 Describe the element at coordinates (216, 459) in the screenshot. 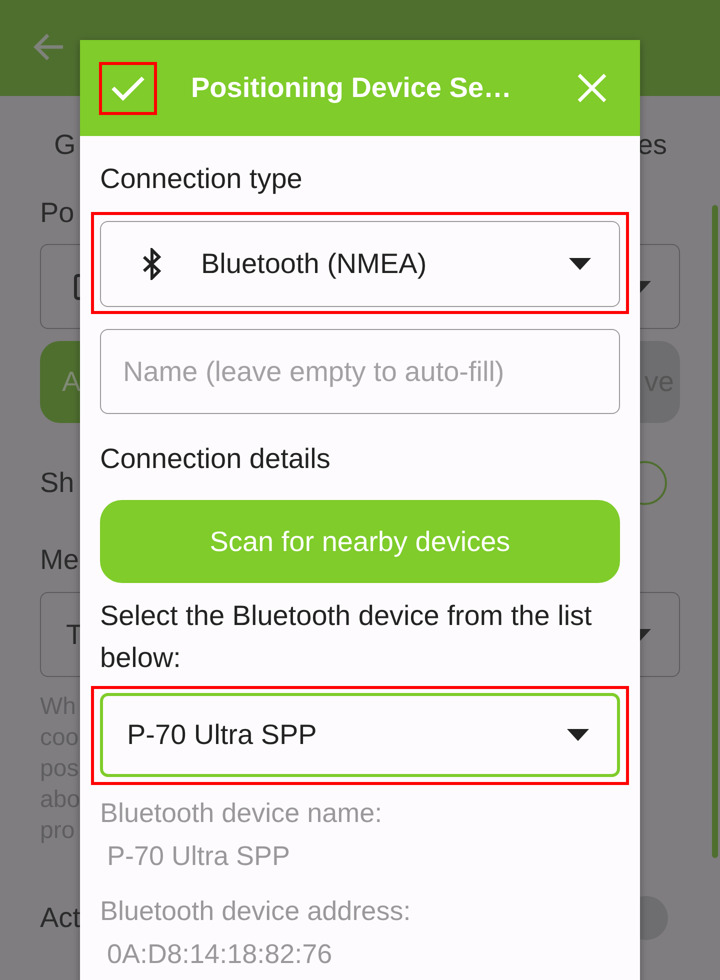

I see `section-label: Connection details` at that location.